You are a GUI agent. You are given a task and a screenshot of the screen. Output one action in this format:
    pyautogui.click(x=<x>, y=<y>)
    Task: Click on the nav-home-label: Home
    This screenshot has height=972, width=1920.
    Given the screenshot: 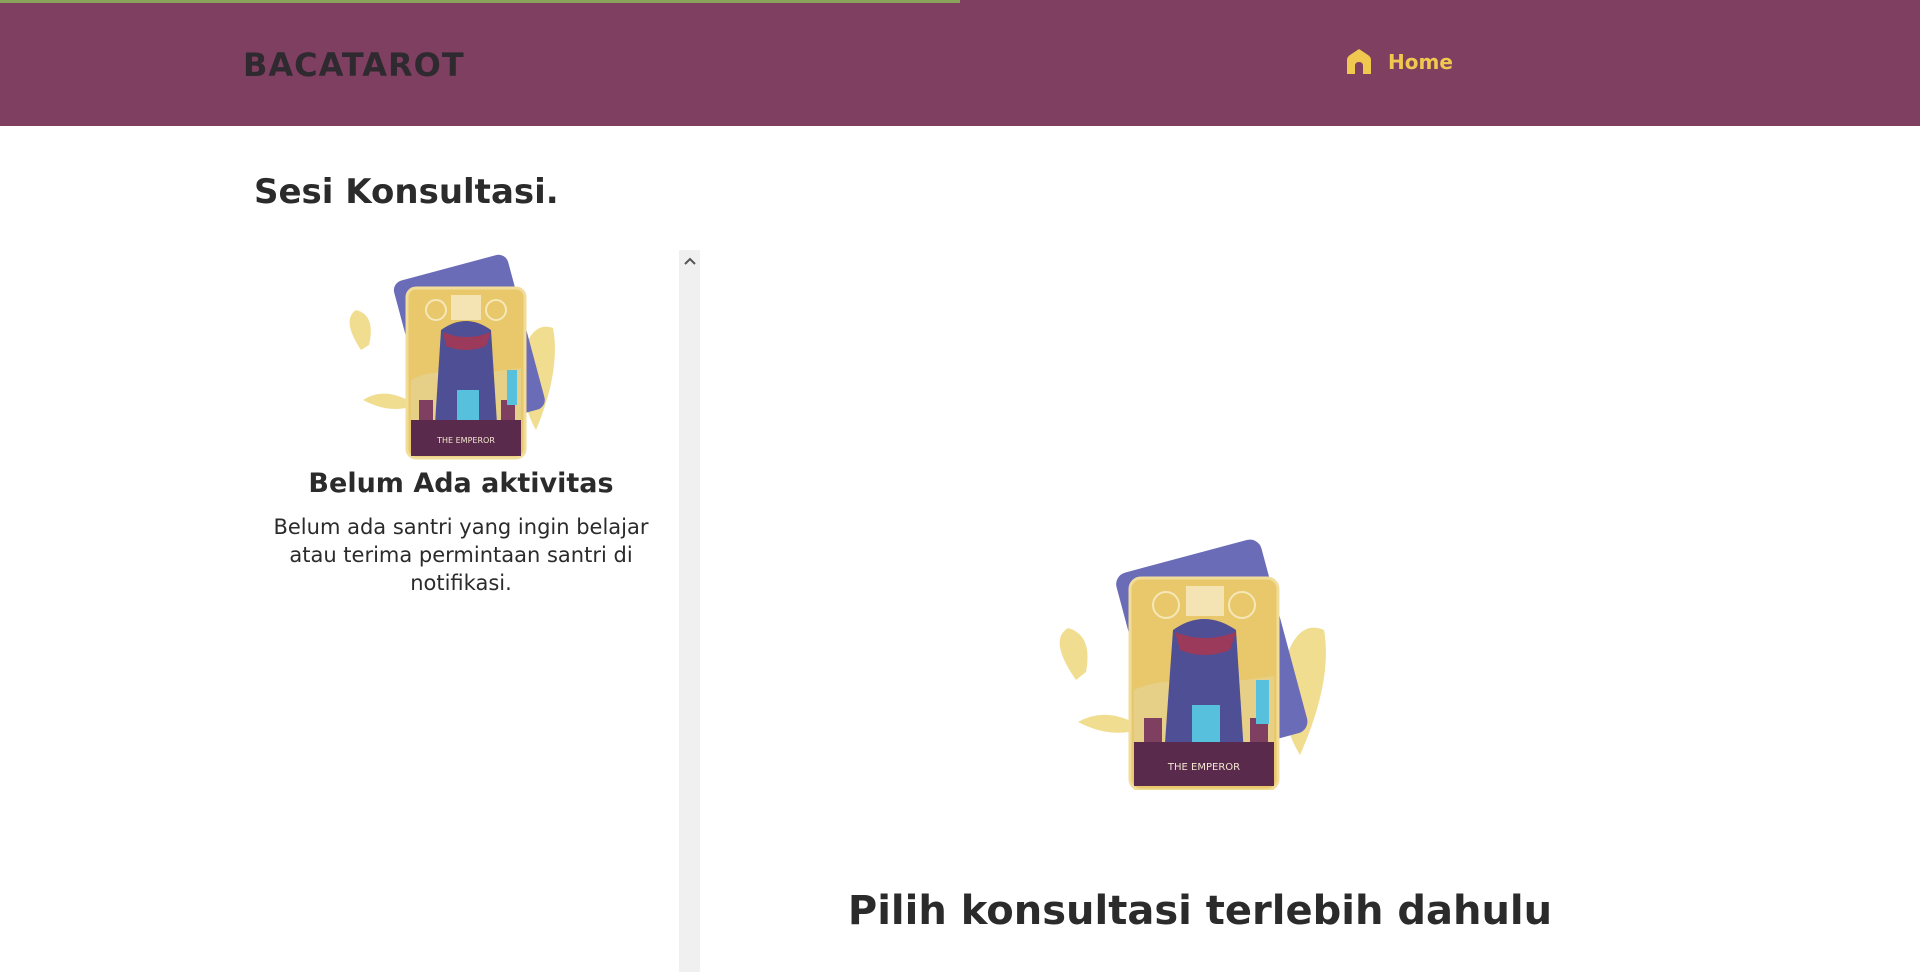 What is the action you would take?
    pyautogui.click(x=1420, y=62)
    